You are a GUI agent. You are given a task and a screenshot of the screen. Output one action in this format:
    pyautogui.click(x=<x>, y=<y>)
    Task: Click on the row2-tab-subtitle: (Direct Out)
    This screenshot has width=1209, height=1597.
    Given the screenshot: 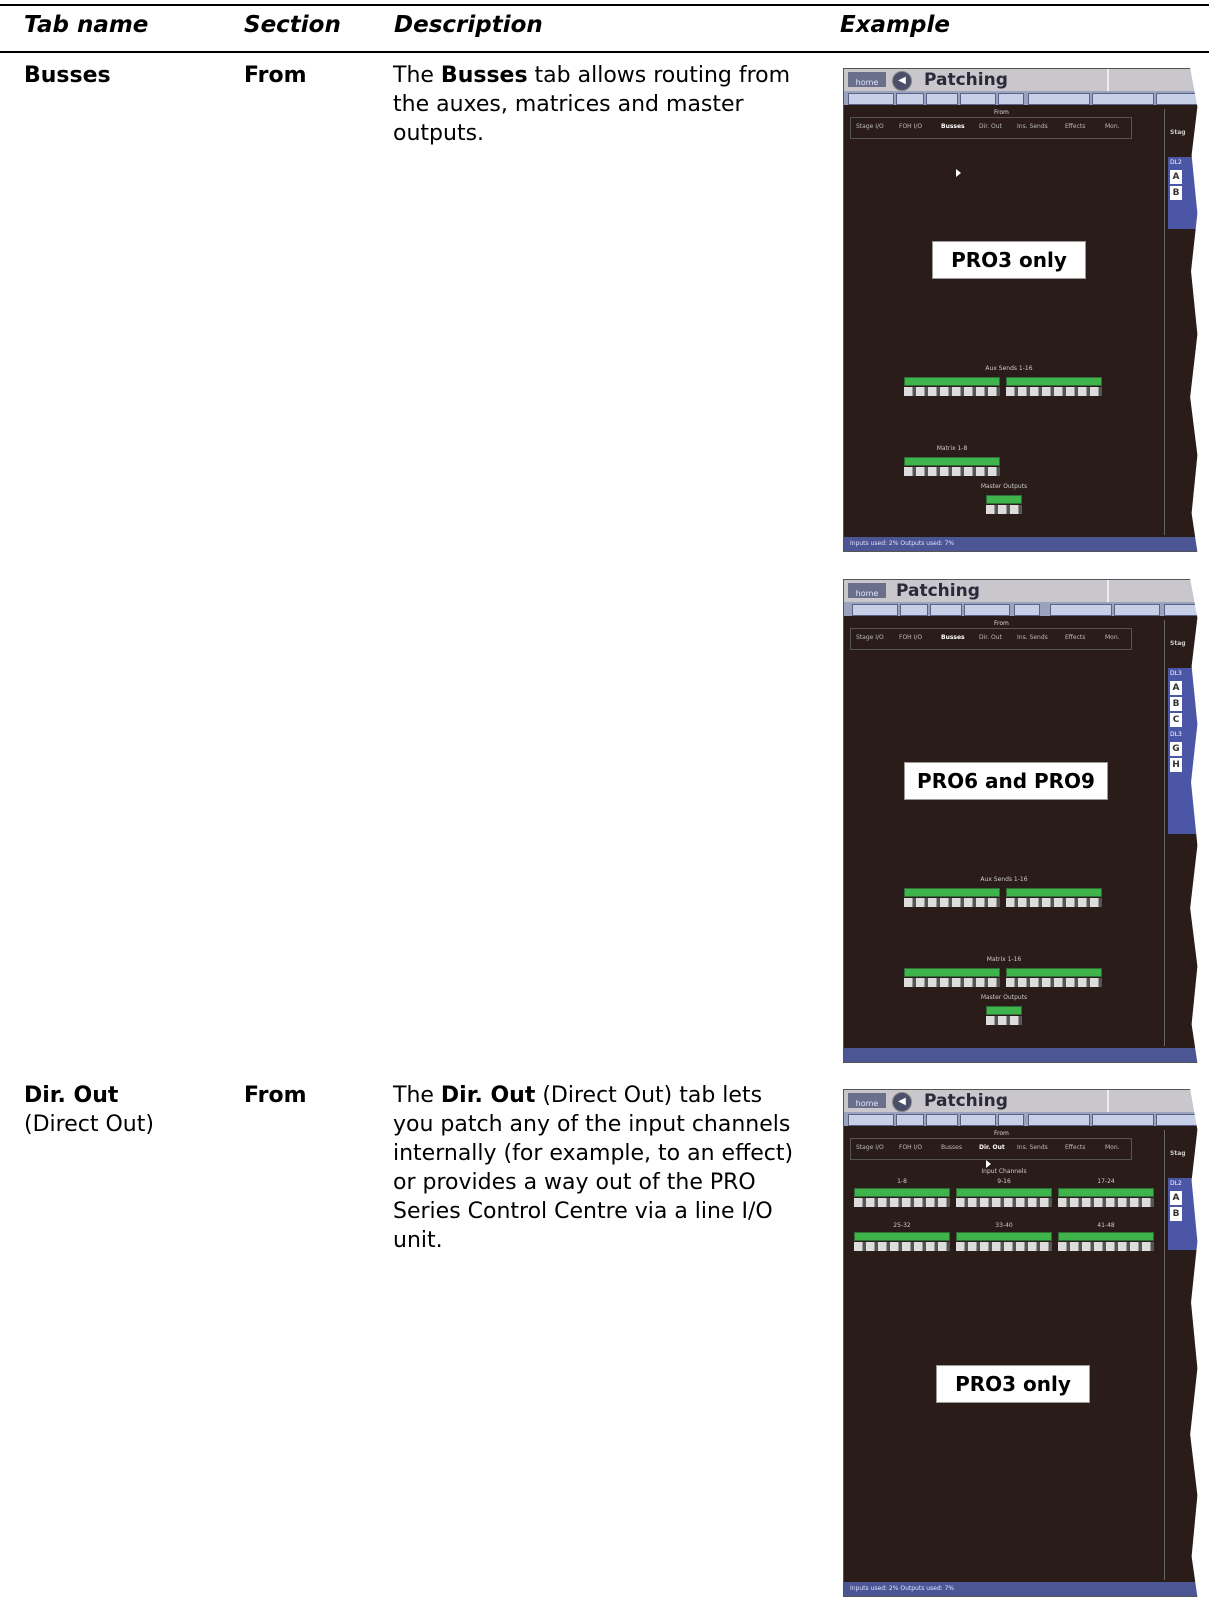 What is the action you would take?
    pyautogui.click(x=89, y=1124)
    